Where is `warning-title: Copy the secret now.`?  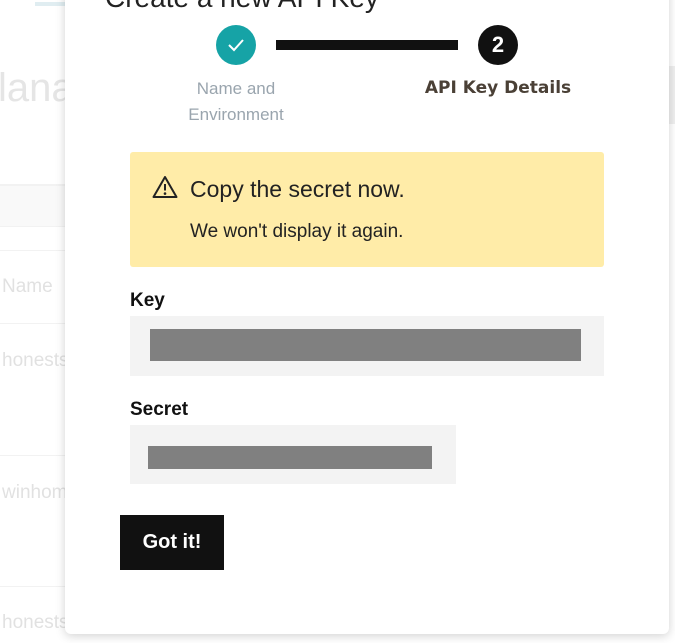
warning-title: Copy the secret now. is located at coordinates (297, 189).